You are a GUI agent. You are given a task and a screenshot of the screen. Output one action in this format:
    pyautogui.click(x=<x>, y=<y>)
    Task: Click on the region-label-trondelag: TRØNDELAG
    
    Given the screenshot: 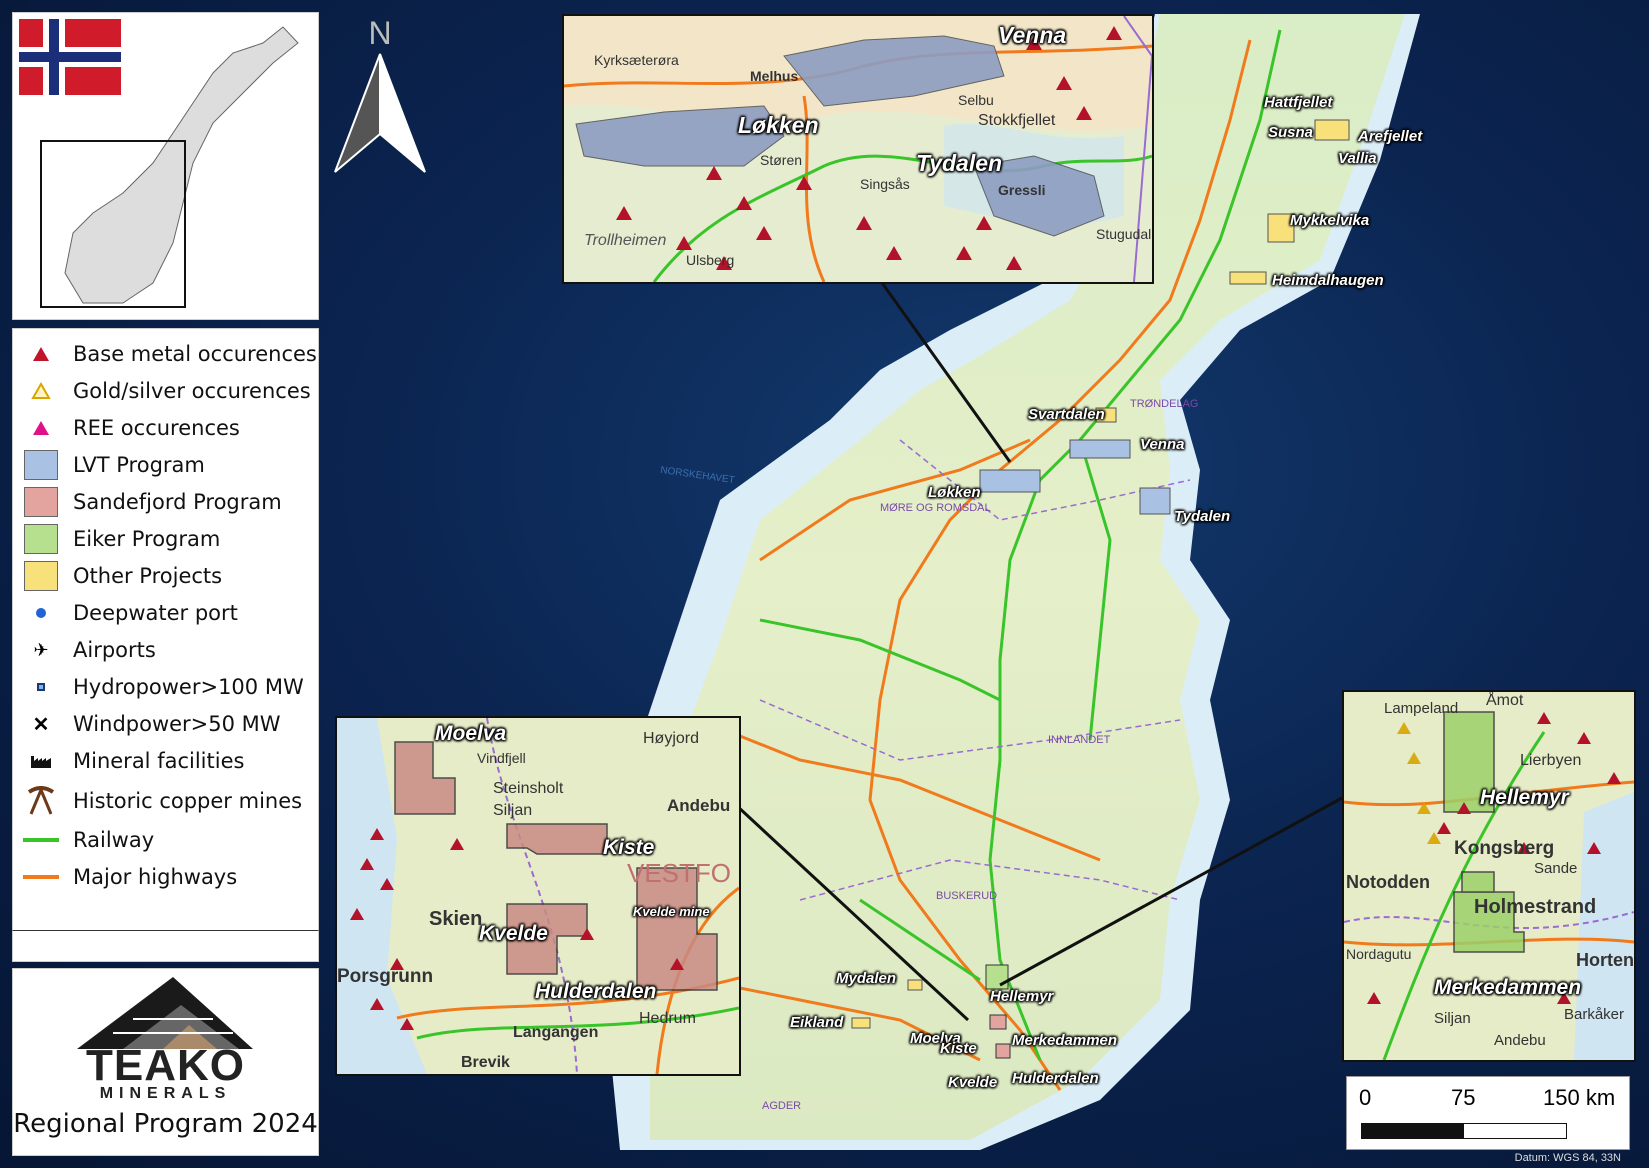 What is the action you would take?
    pyautogui.click(x=1164, y=404)
    